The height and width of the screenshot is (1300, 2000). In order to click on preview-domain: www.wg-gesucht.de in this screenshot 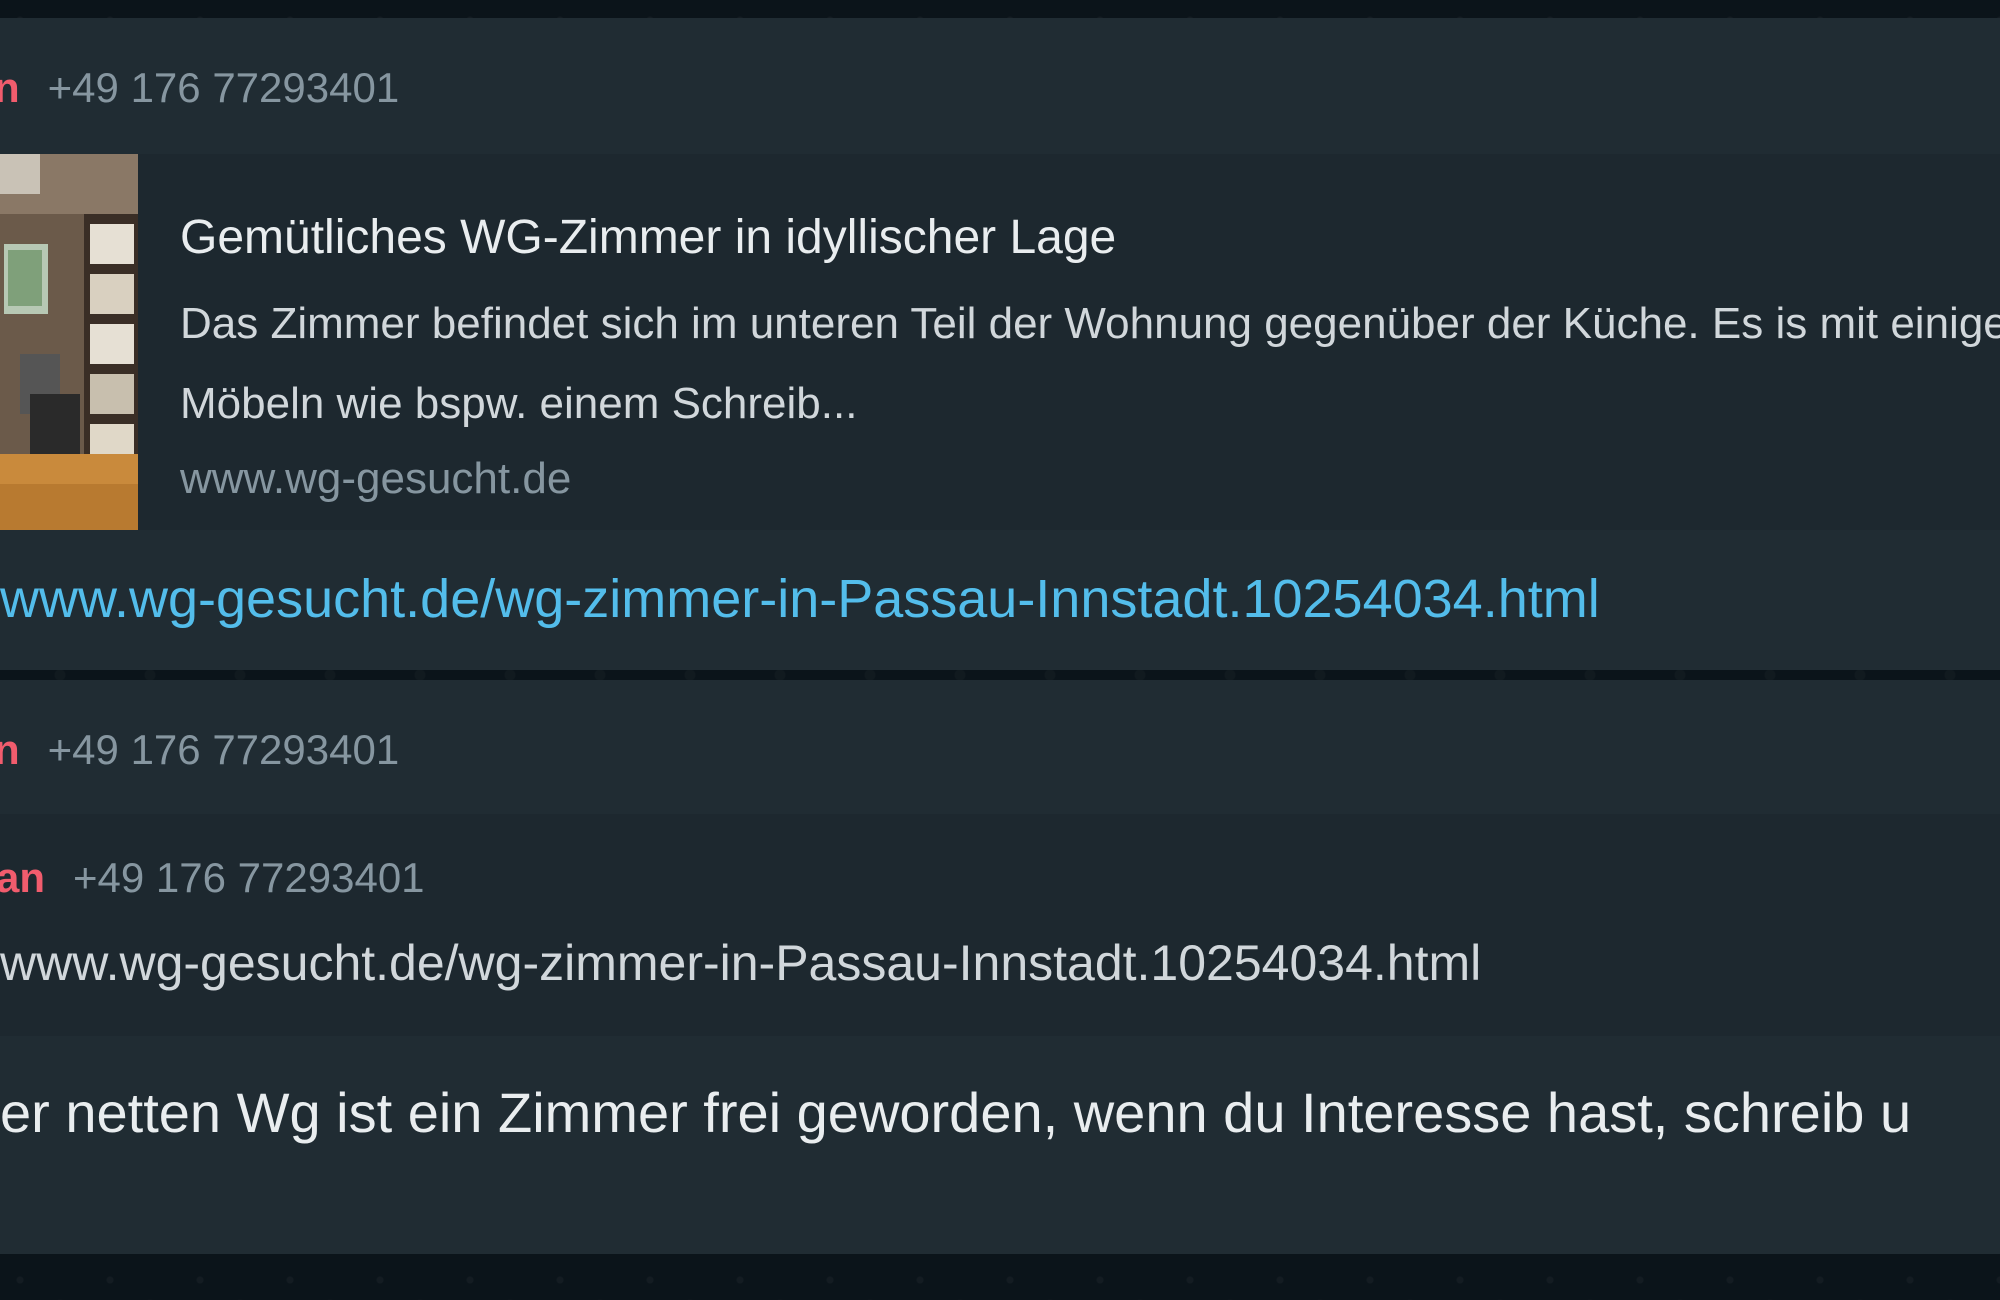, I will do `click(376, 478)`.